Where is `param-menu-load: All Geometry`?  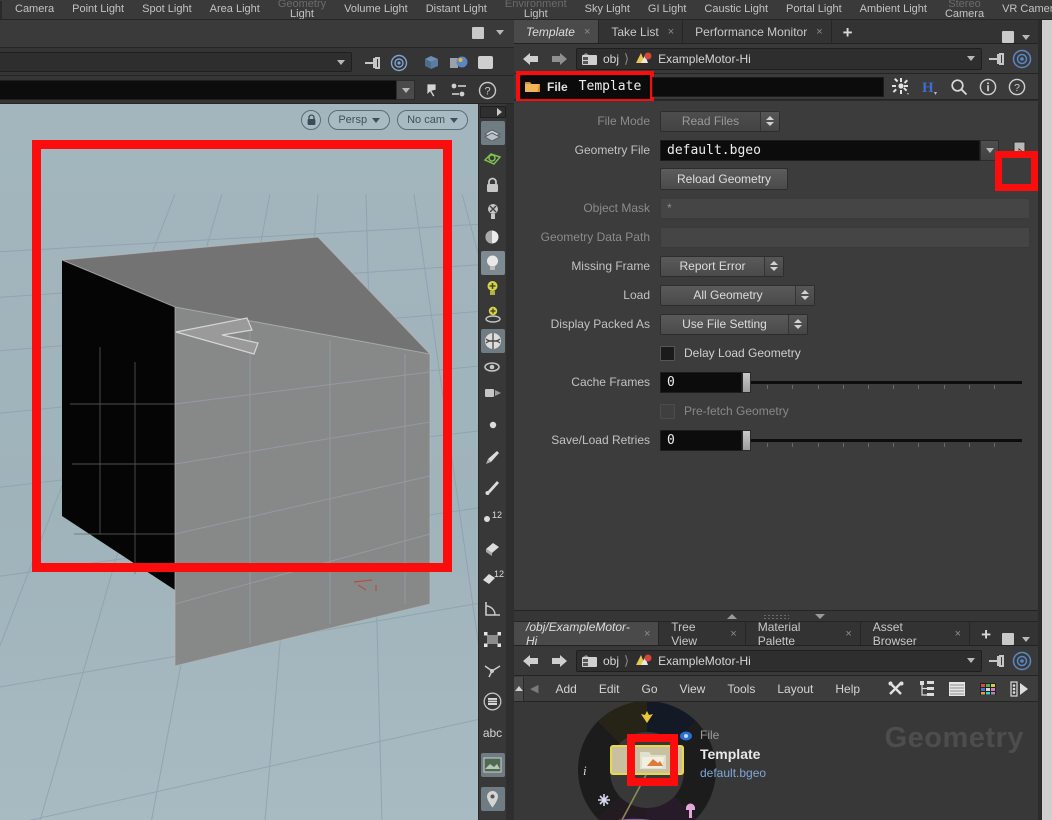 param-menu-load: All Geometry is located at coordinates (737, 295).